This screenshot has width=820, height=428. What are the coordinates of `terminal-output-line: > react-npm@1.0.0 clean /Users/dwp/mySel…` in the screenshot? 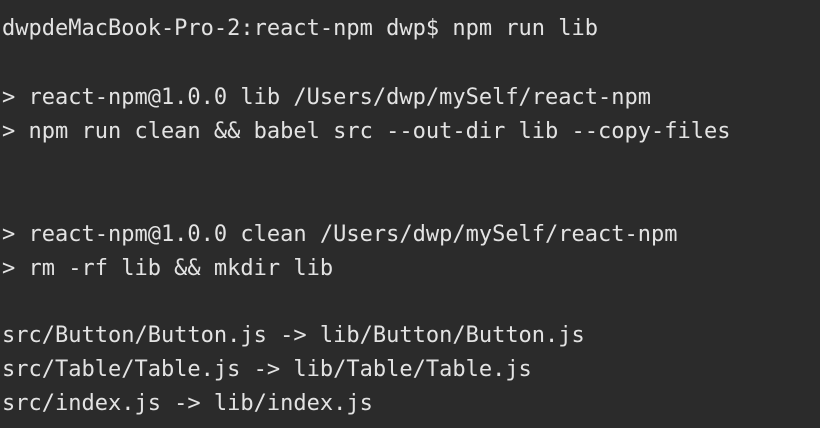 It's located at (340, 234).